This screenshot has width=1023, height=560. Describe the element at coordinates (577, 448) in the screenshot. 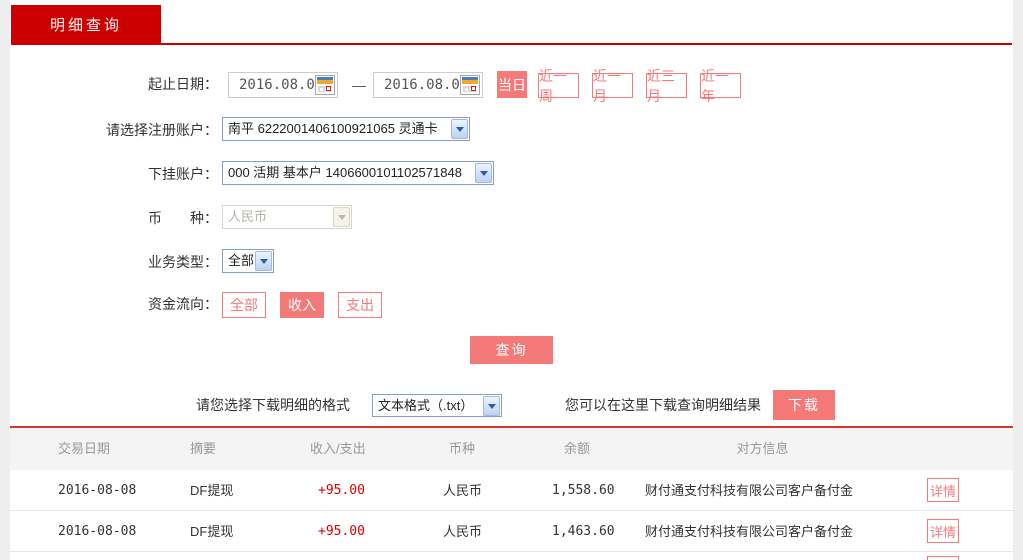

I see `col-header-balance: 余额` at that location.